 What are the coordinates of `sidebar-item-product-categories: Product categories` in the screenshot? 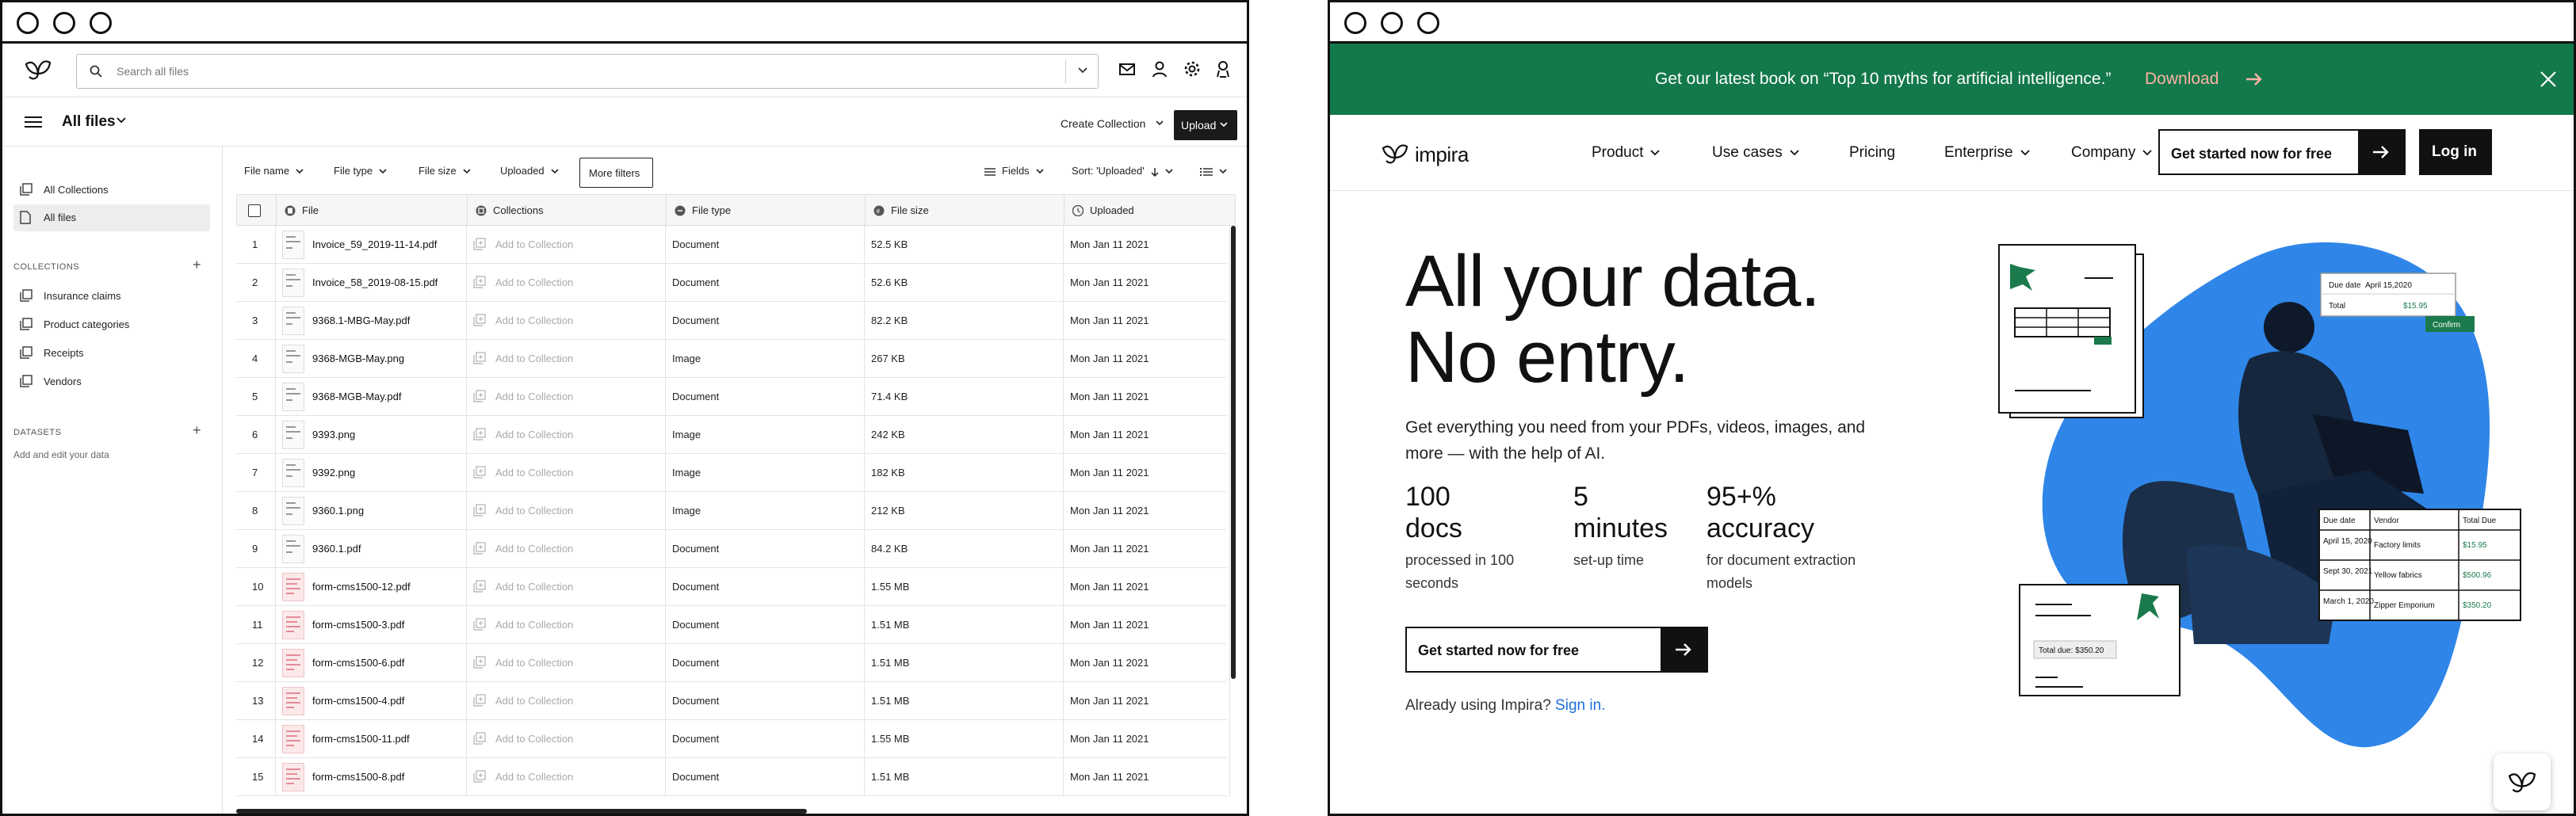 It's located at (111, 324).